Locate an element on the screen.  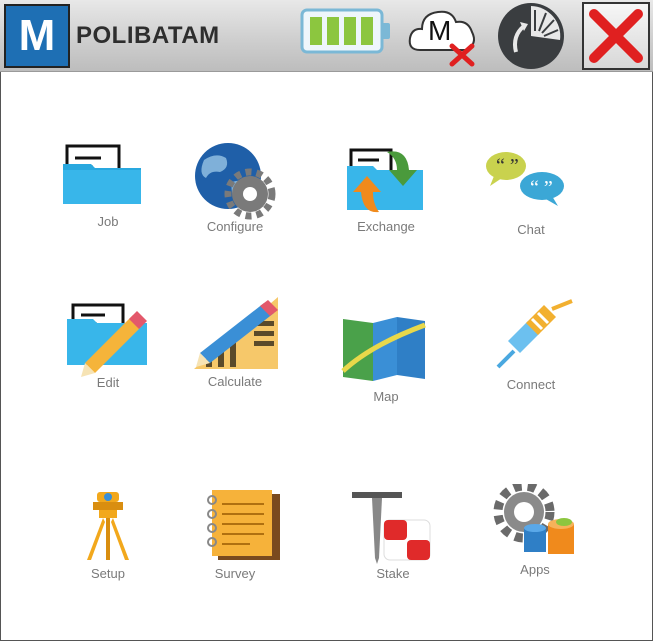
menu-item-exchange: Exchange is located at coordinates (386, 195).